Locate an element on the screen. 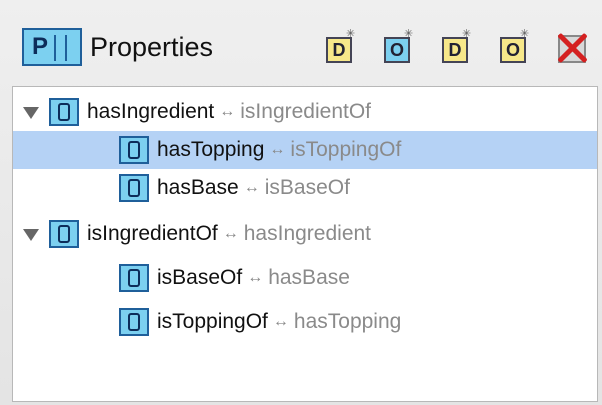 The image size is (602, 405). add-datatype-property-button: ✳ D is located at coordinates (340, 47).